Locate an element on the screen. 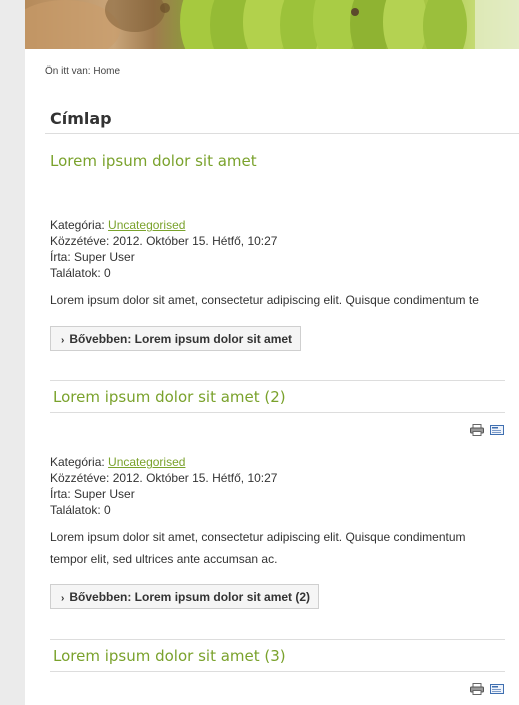  header-banner-image is located at coordinates (272, 24).